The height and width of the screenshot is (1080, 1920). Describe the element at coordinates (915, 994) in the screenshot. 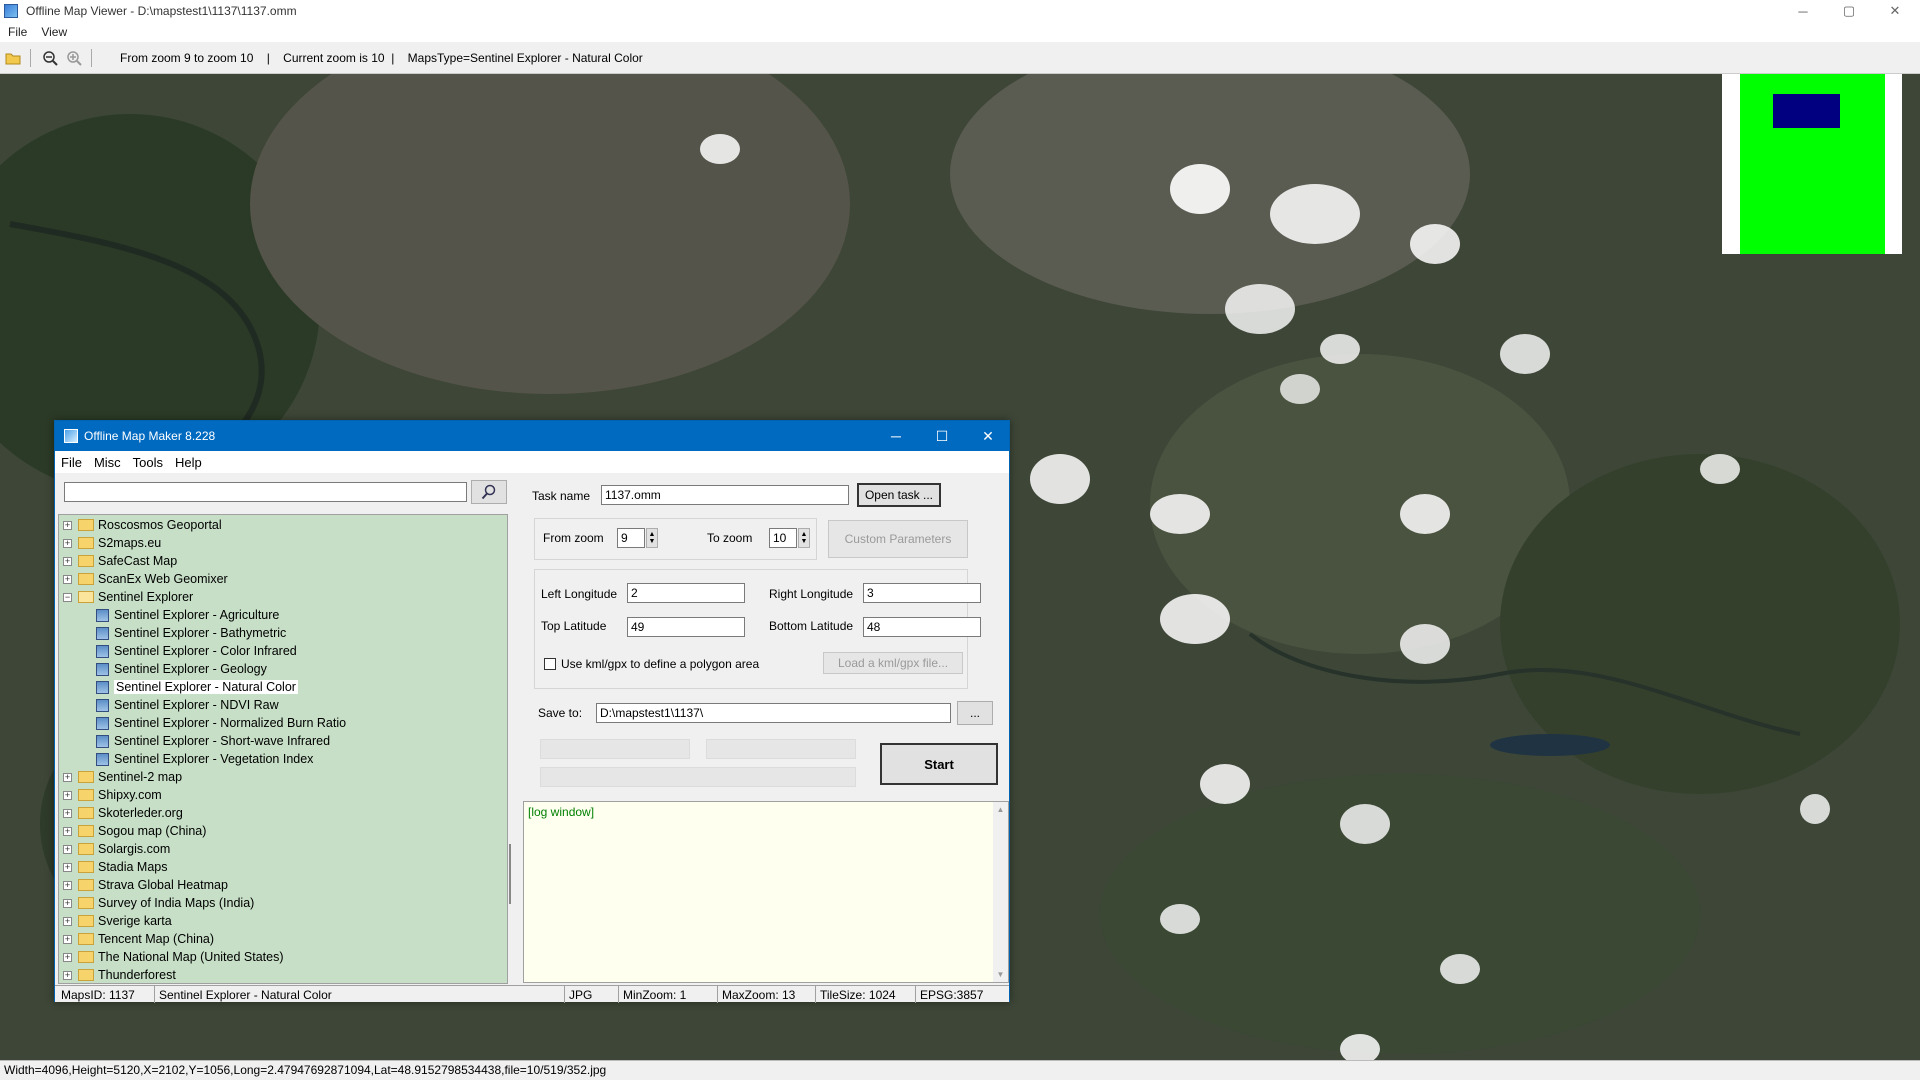

I see `status-separator` at that location.